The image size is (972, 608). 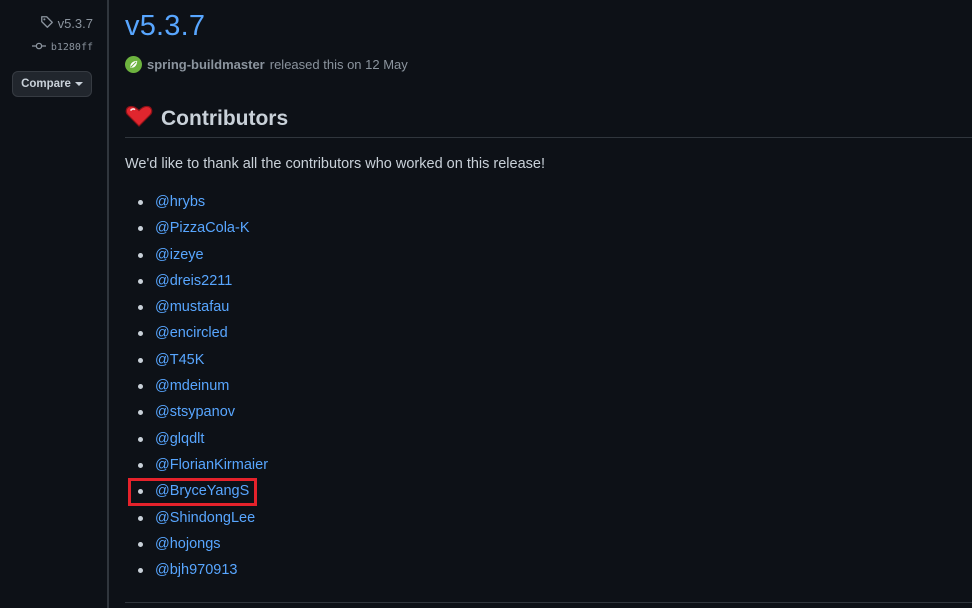 What do you see at coordinates (202, 228) in the screenshot?
I see `contributor-link: @PizzaCola-K` at bounding box center [202, 228].